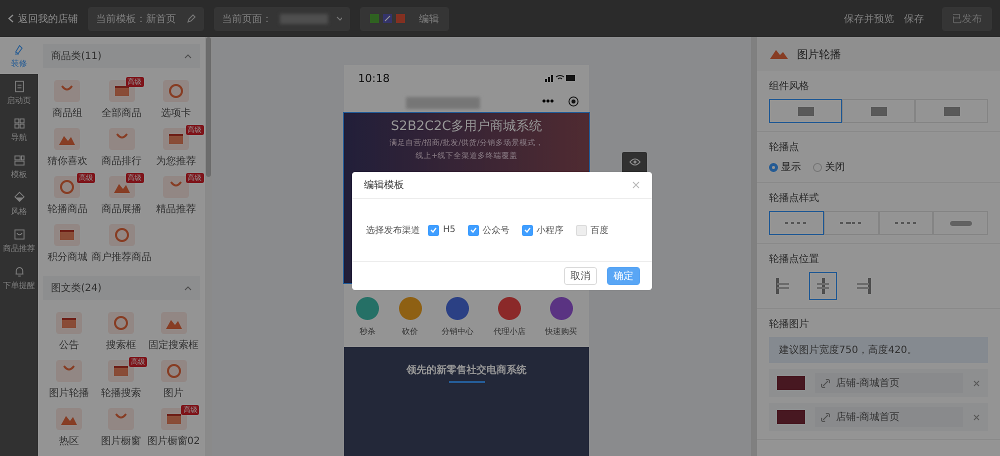  What do you see at coordinates (835, 167) in the screenshot?
I see `radio-label: 关闭` at bounding box center [835, 167].